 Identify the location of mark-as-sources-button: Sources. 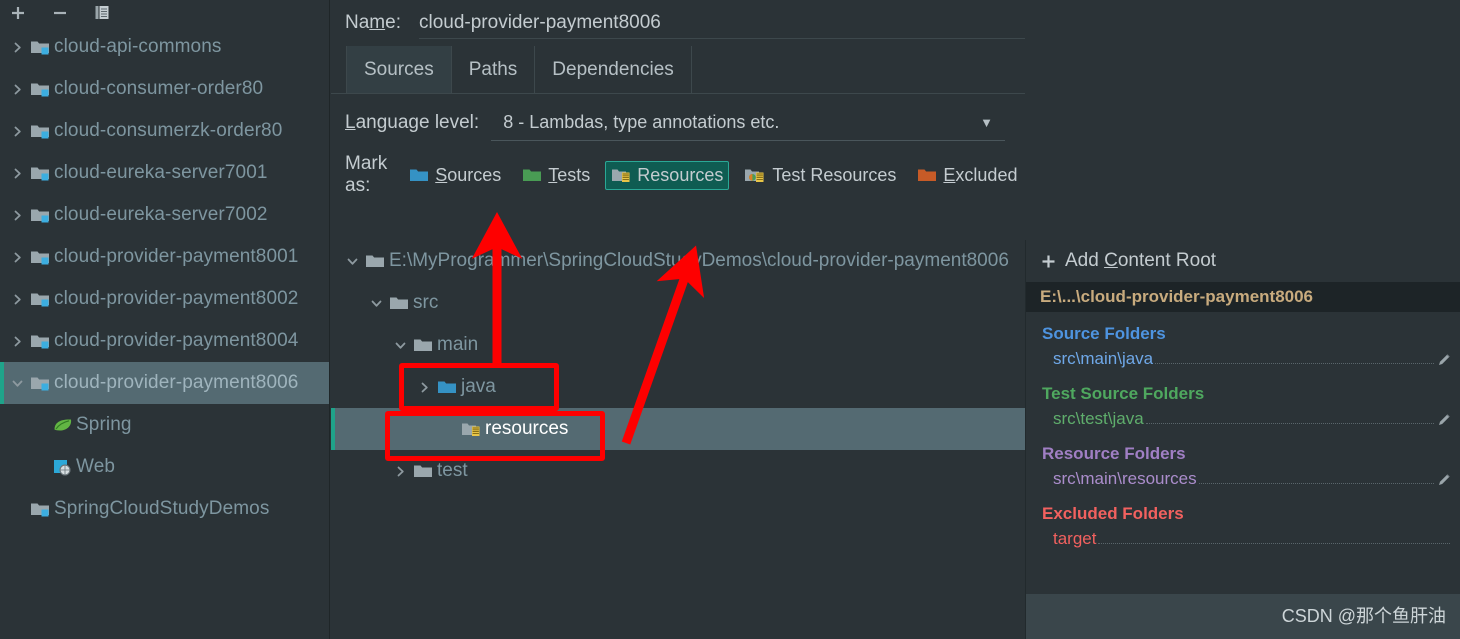
(455, 175).